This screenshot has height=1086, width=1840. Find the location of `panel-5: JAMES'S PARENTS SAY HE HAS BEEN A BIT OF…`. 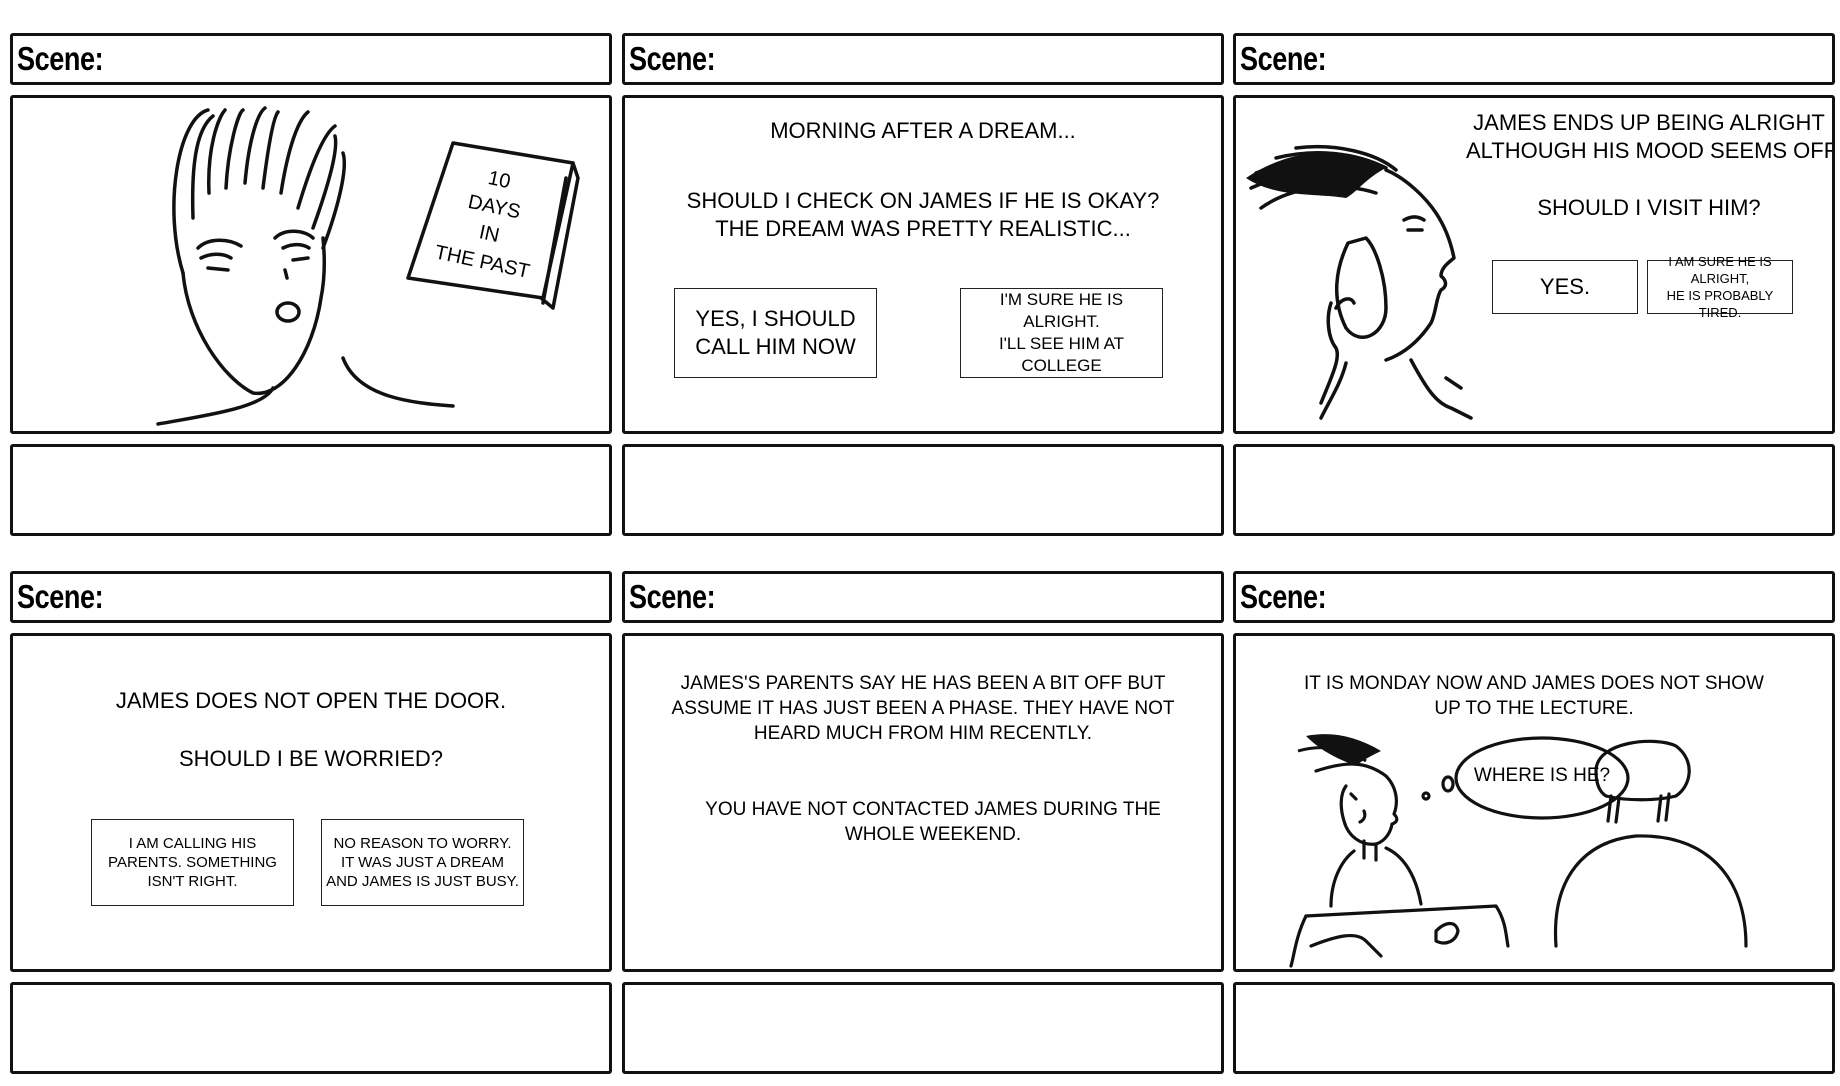

panel-5: JAMES'S PARENTS SAY HE HAS BEEN A BIT OF… is located at coordinates (923, 802).